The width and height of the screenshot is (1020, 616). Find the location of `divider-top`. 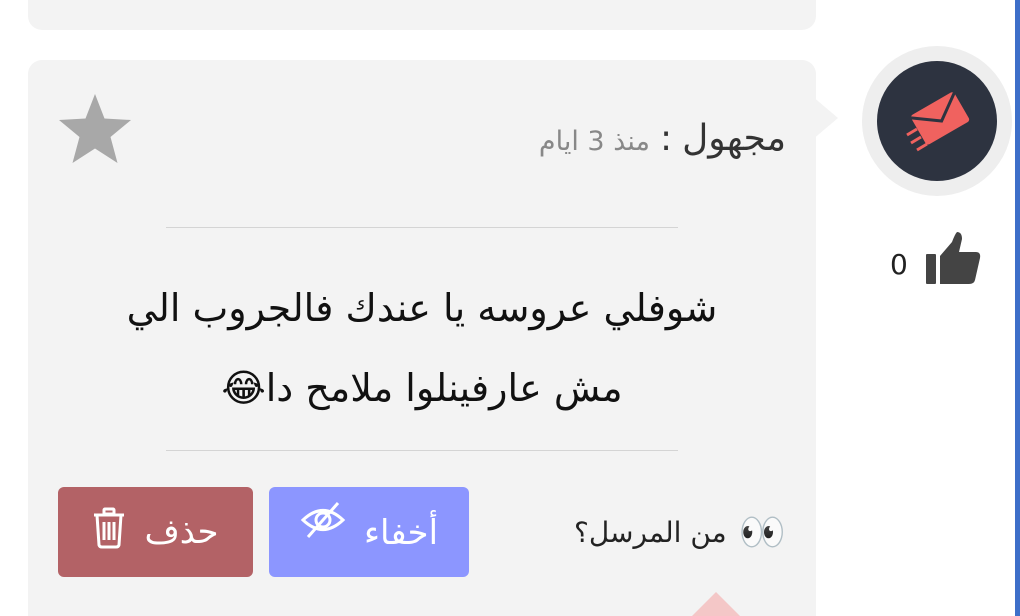

divider-top is located at coordinates (422, 227).